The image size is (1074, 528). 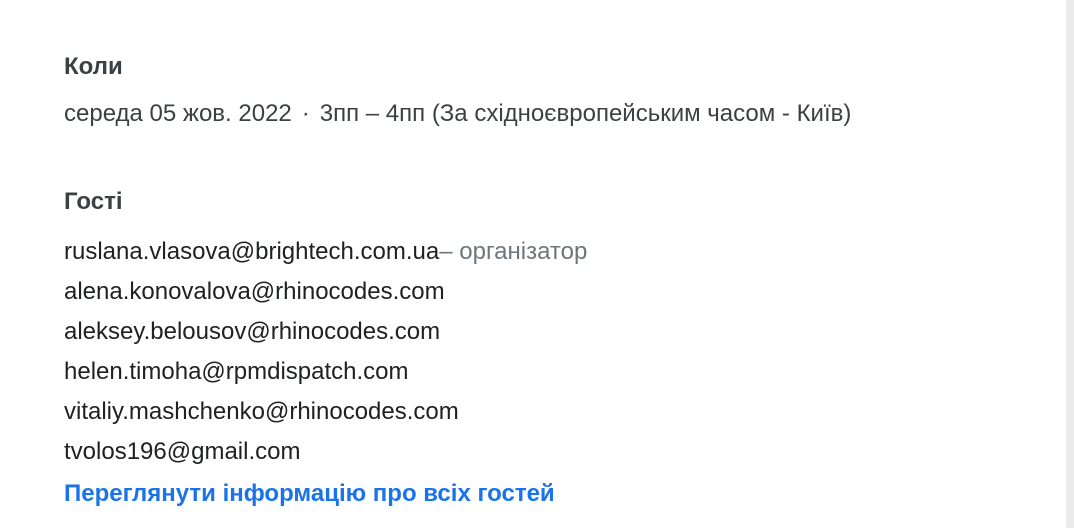 What do you see at coordinates (252, 331) in the screenshot?
I see `guest-email: aleksey.belousov@rhinocodes.com` at bounding box center [252, 331].